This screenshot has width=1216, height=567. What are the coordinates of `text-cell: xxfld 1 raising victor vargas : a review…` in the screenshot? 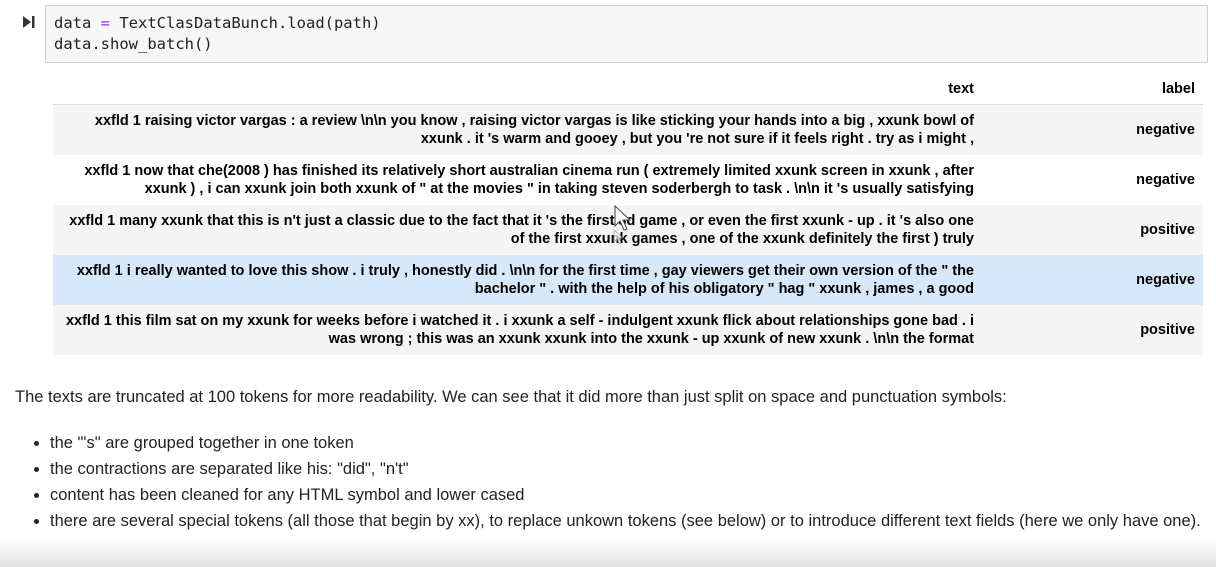 It's located at (534, 130).